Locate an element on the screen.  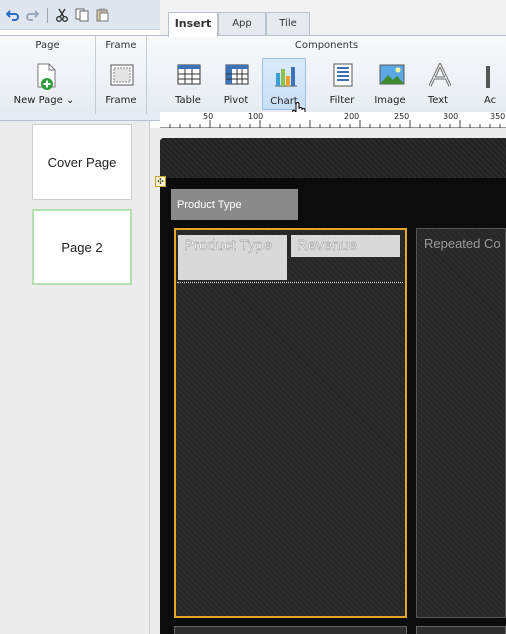
page-thumbnail-cover: Cover Page is located at coordinates (82, 162).